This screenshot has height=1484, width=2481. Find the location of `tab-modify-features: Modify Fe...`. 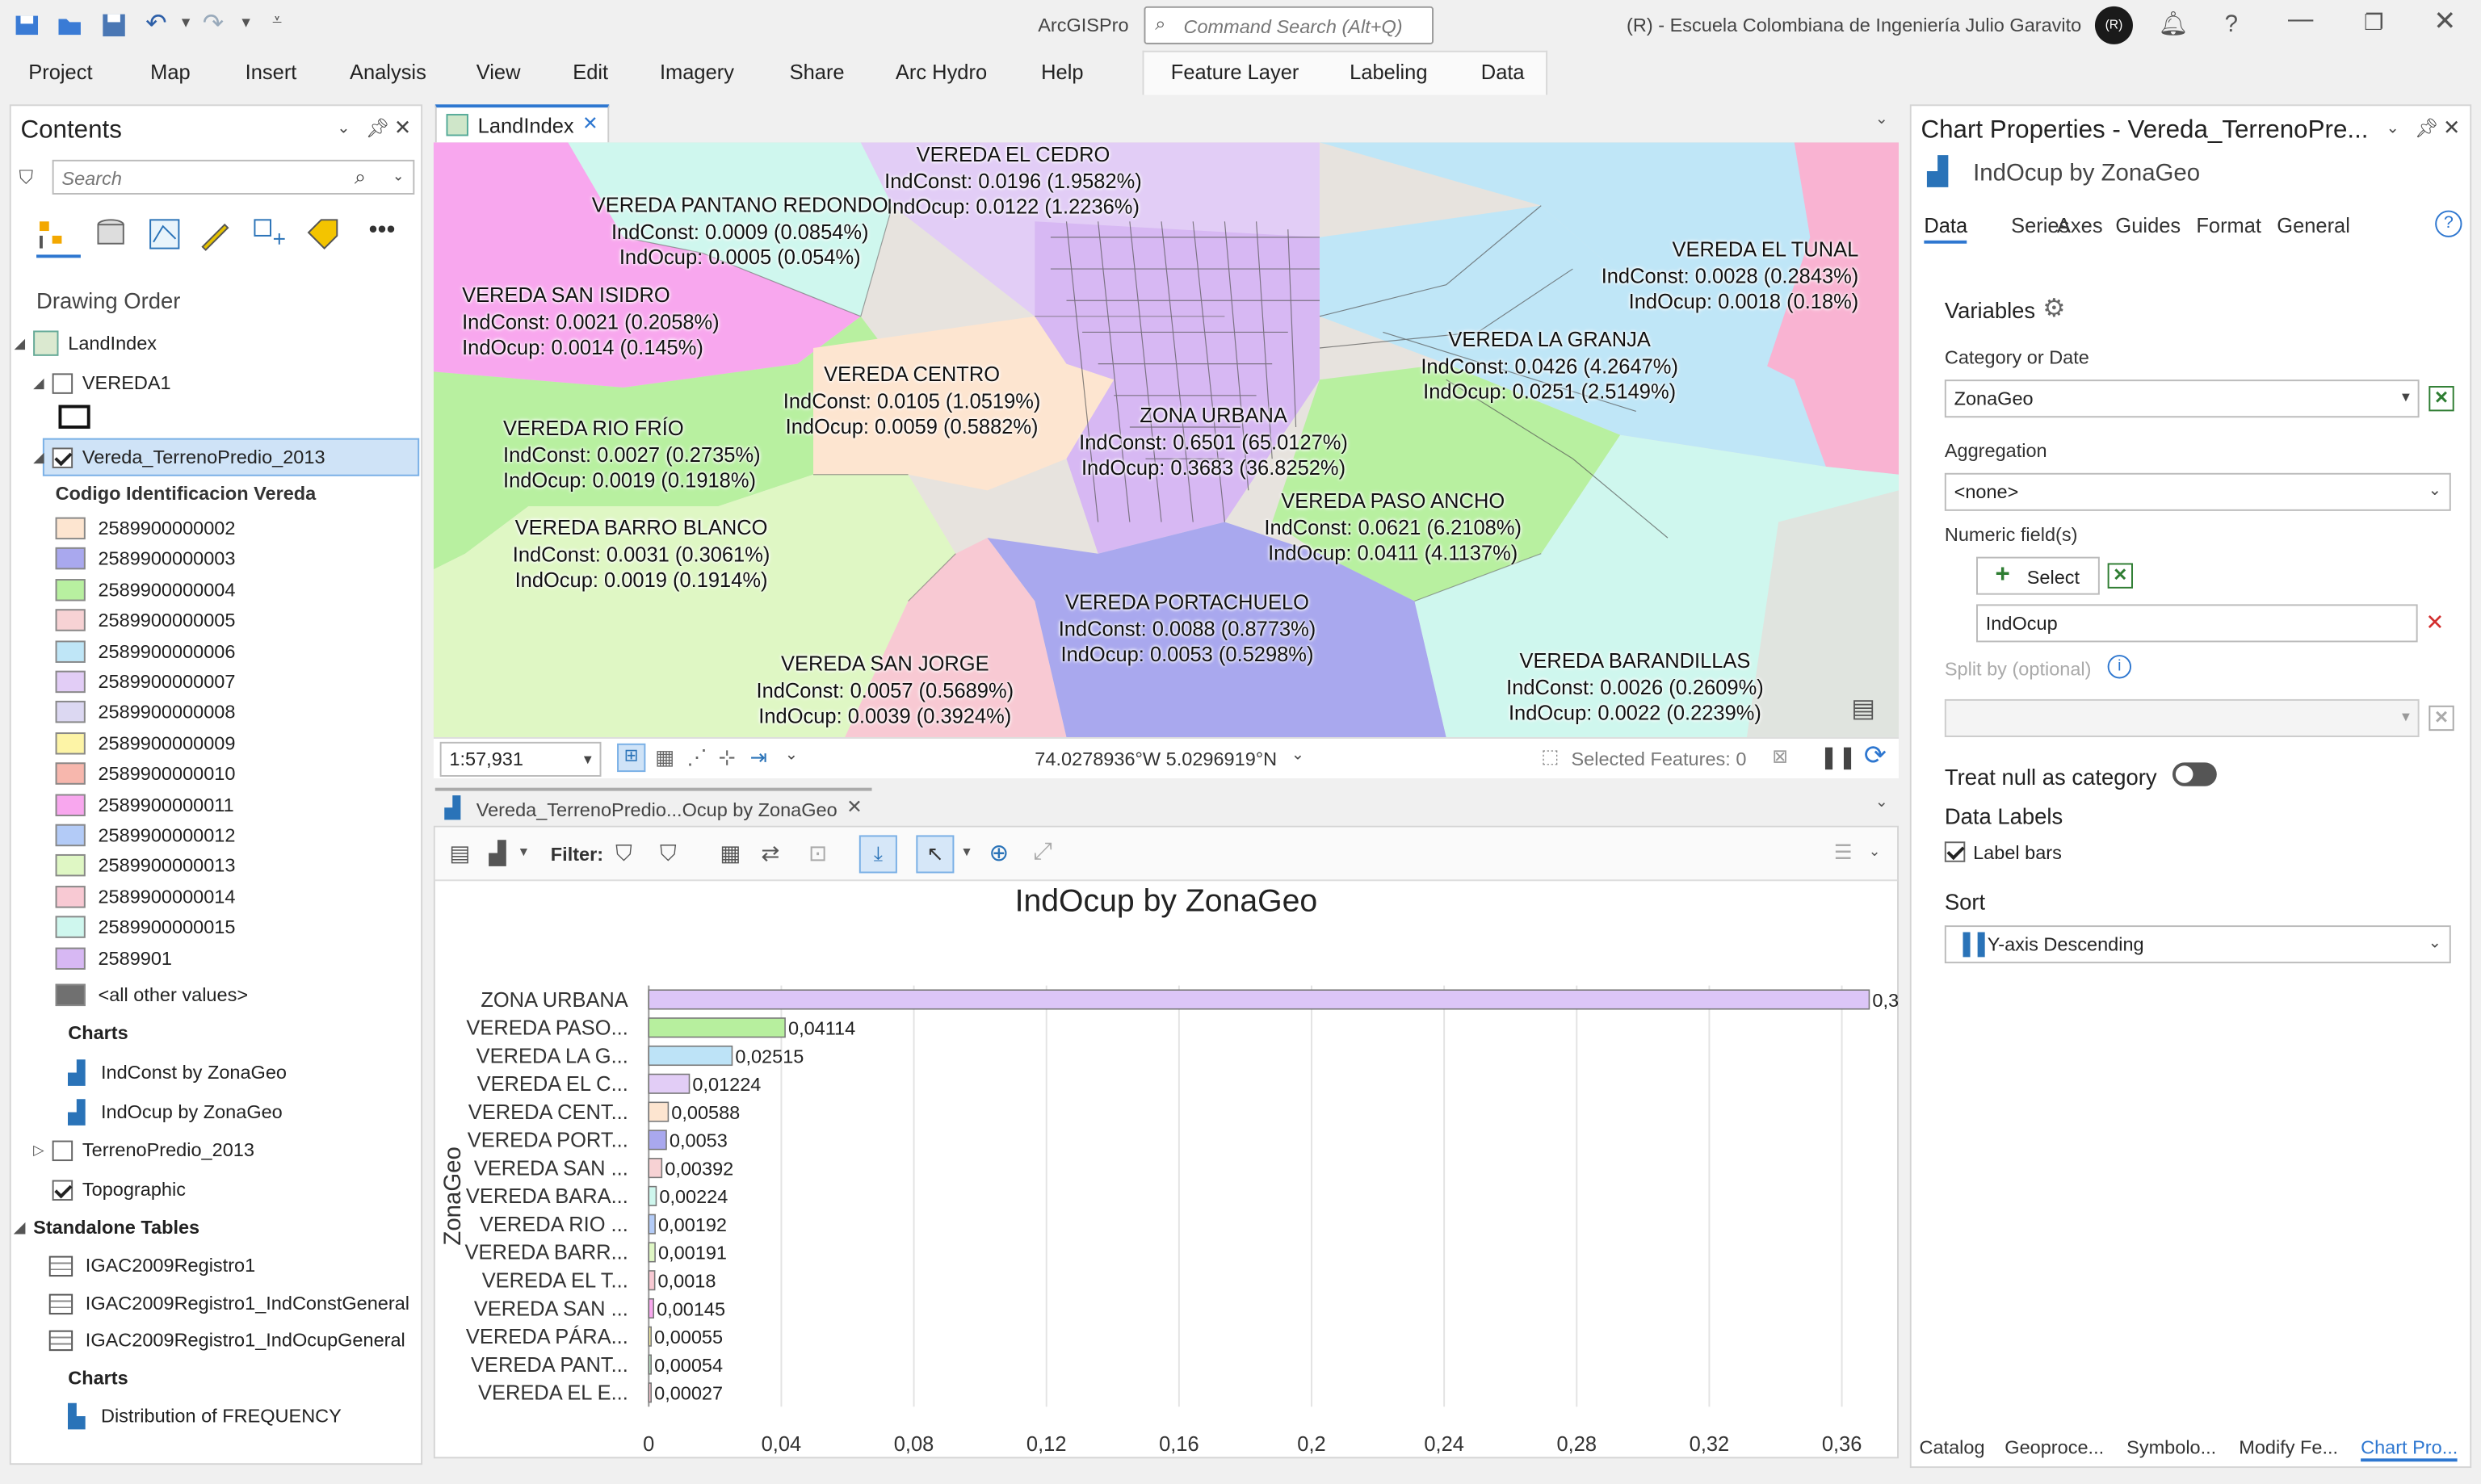

tab-modify-features: Modify Fe... is located at coordinates (2288, 1447).